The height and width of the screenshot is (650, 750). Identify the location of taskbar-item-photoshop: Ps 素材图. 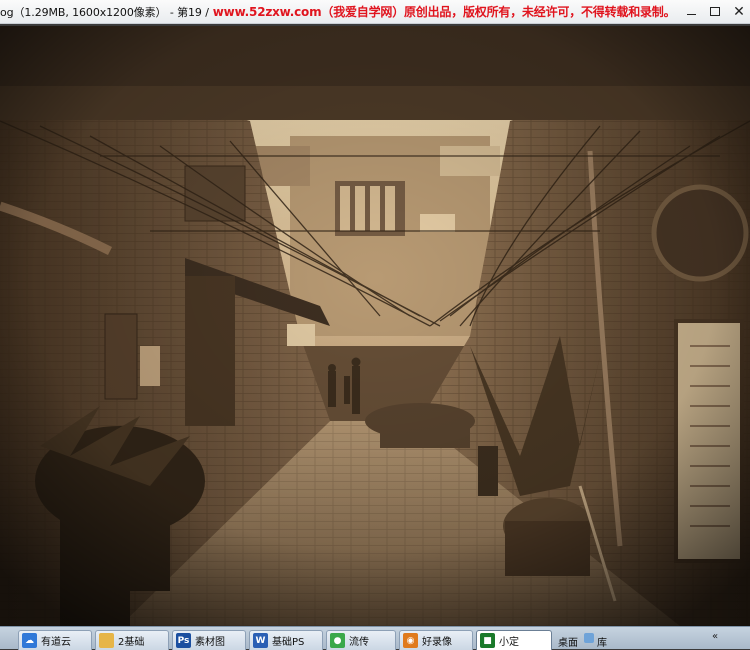
(209, 640).